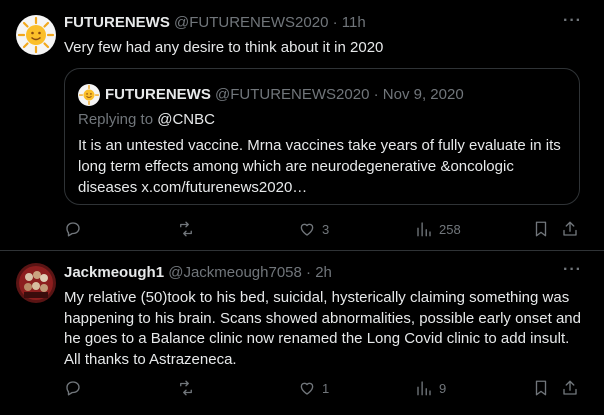 The image size is (604, 415). What do you see at coordinates (319, 272) in the screenshot?
I see `timestamp: · 2h` at bounding box center [319, 272].